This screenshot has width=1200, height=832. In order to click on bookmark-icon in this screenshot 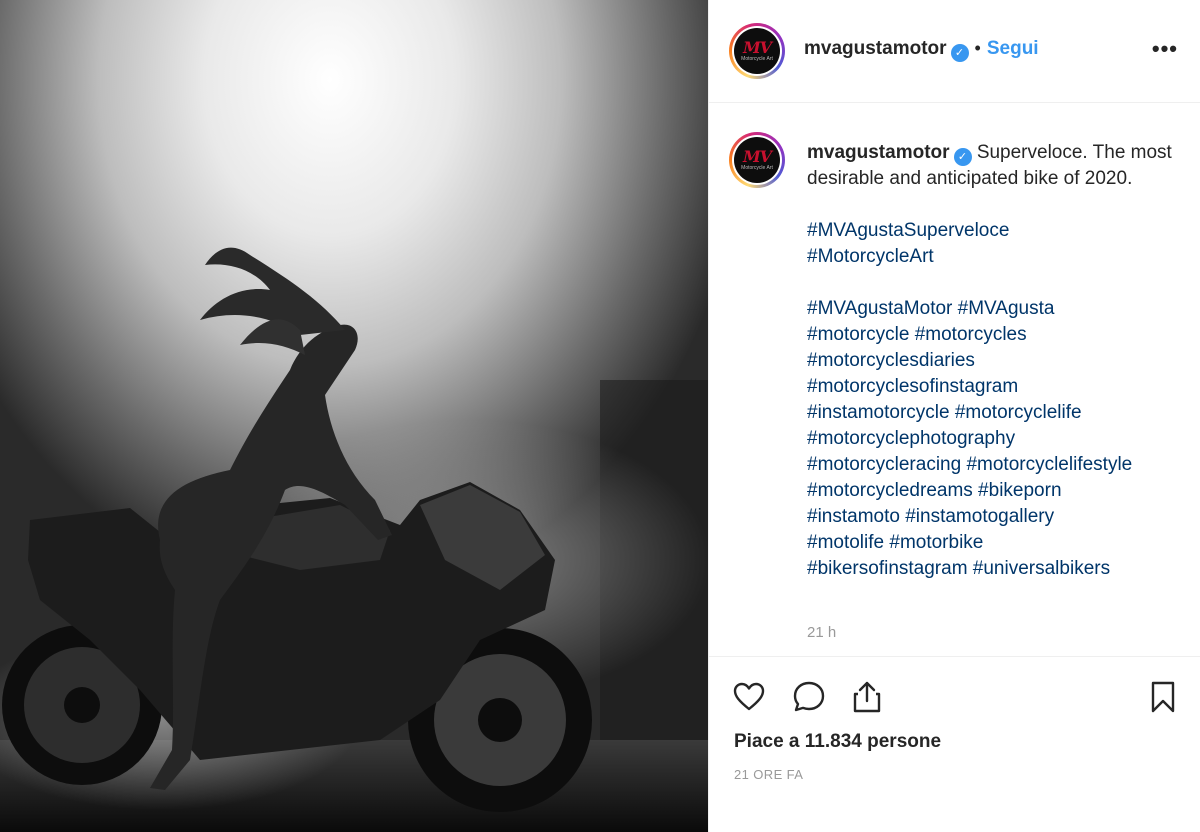, I will do `click(1163, 697)`.